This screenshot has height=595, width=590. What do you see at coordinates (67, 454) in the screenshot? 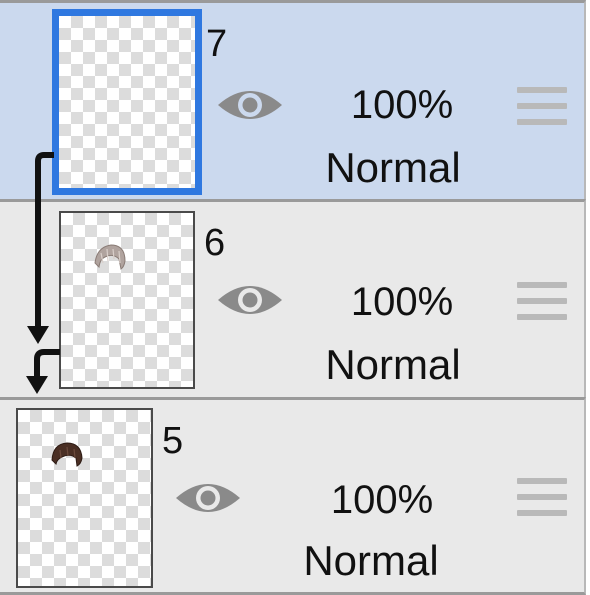
I see `hair-image` at bounding box center [67, 454].